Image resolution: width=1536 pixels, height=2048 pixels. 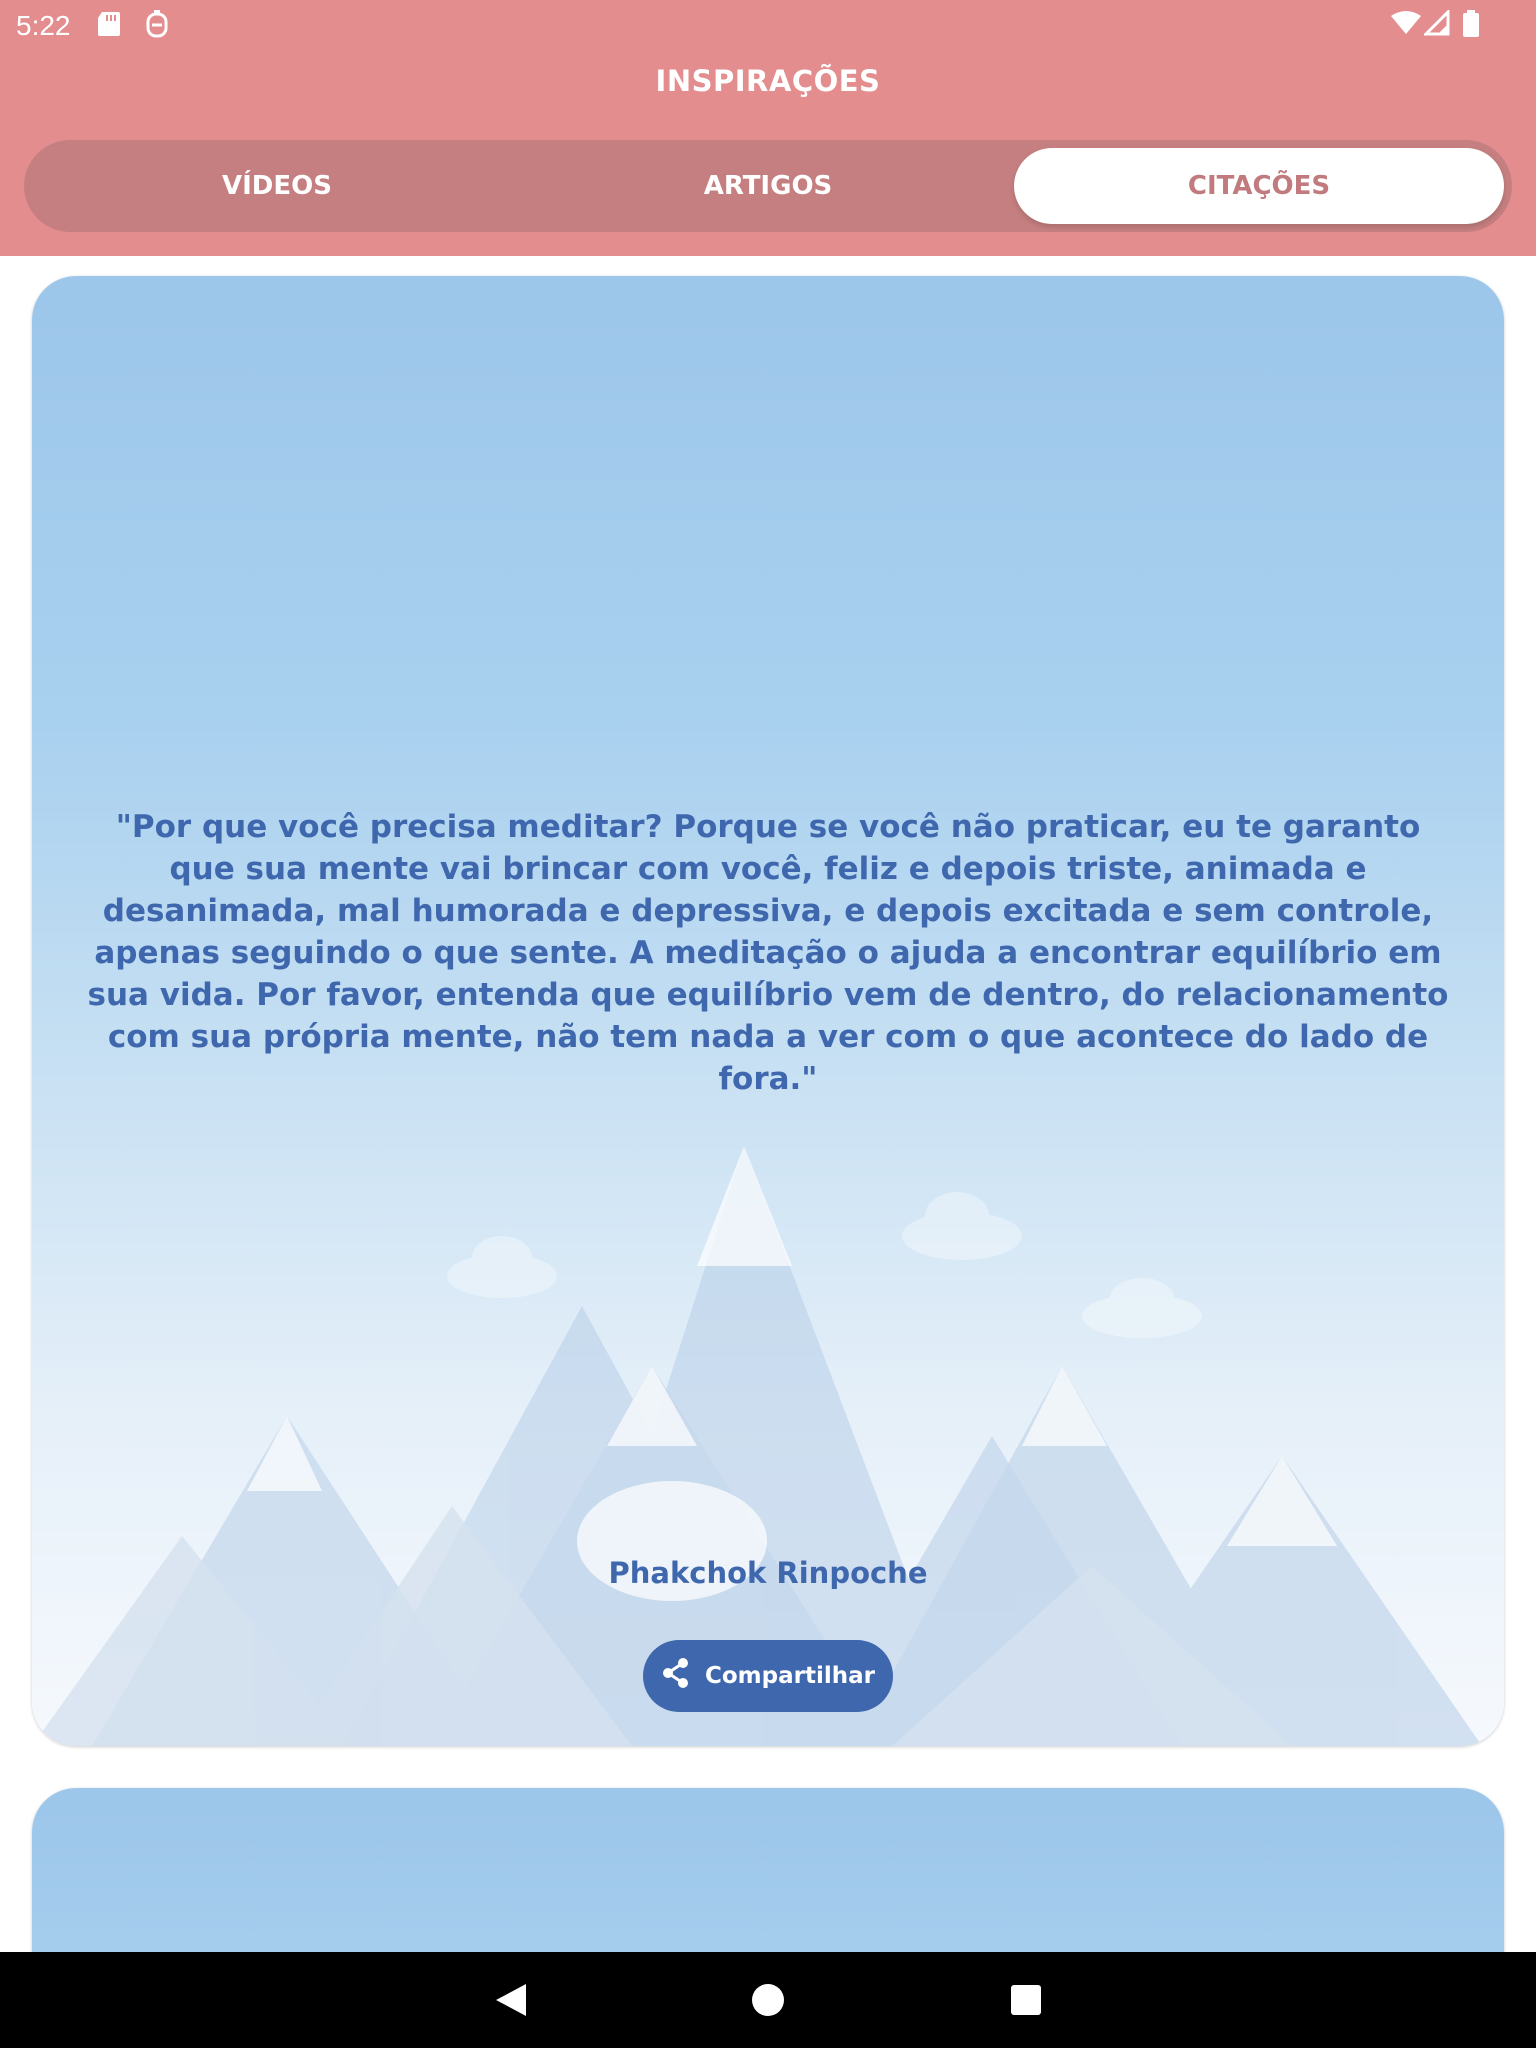 I want to click on tab-bar: VÍDEOS ARTIGOS CITAÇÕES, so click(x=768, y=186).